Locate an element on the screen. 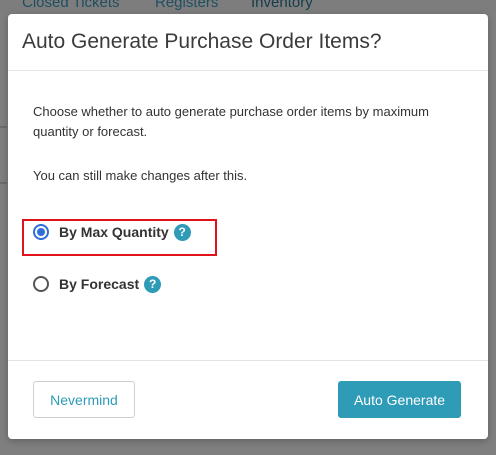  radio-unchecked-icon is located at coordinates (41, 284).